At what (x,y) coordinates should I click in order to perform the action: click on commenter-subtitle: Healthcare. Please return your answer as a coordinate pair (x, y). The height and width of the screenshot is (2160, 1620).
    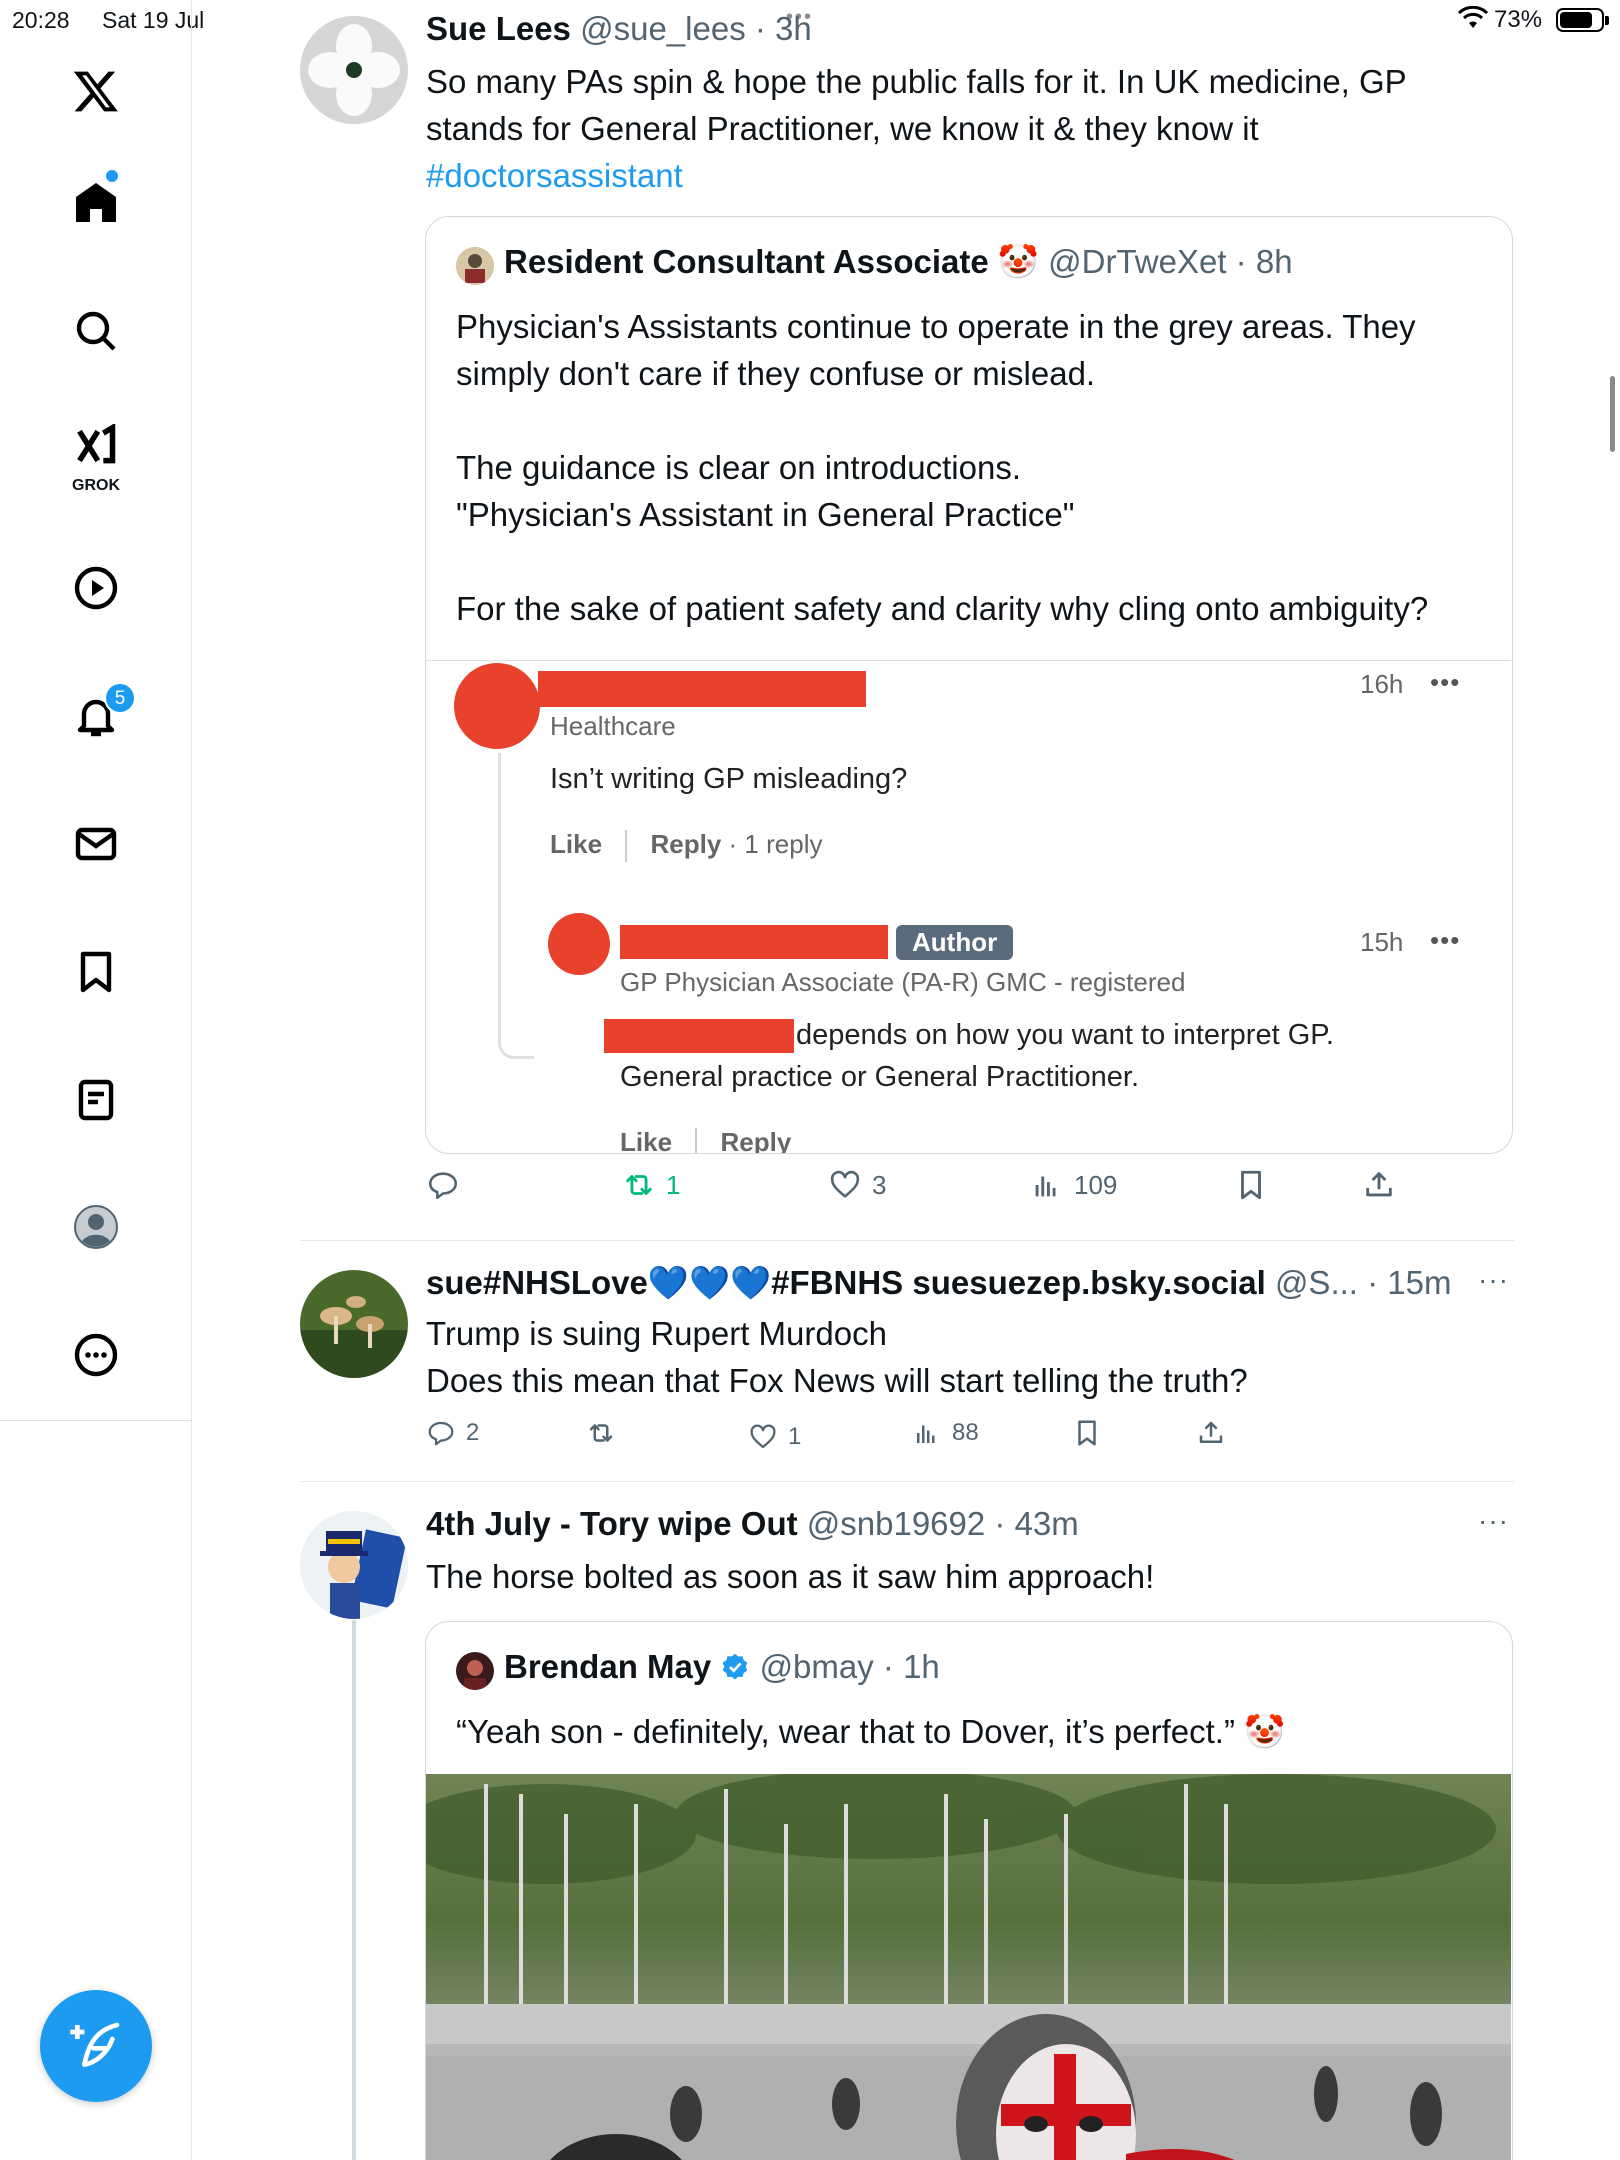
    Looking at the image, I should click on (613, 726).